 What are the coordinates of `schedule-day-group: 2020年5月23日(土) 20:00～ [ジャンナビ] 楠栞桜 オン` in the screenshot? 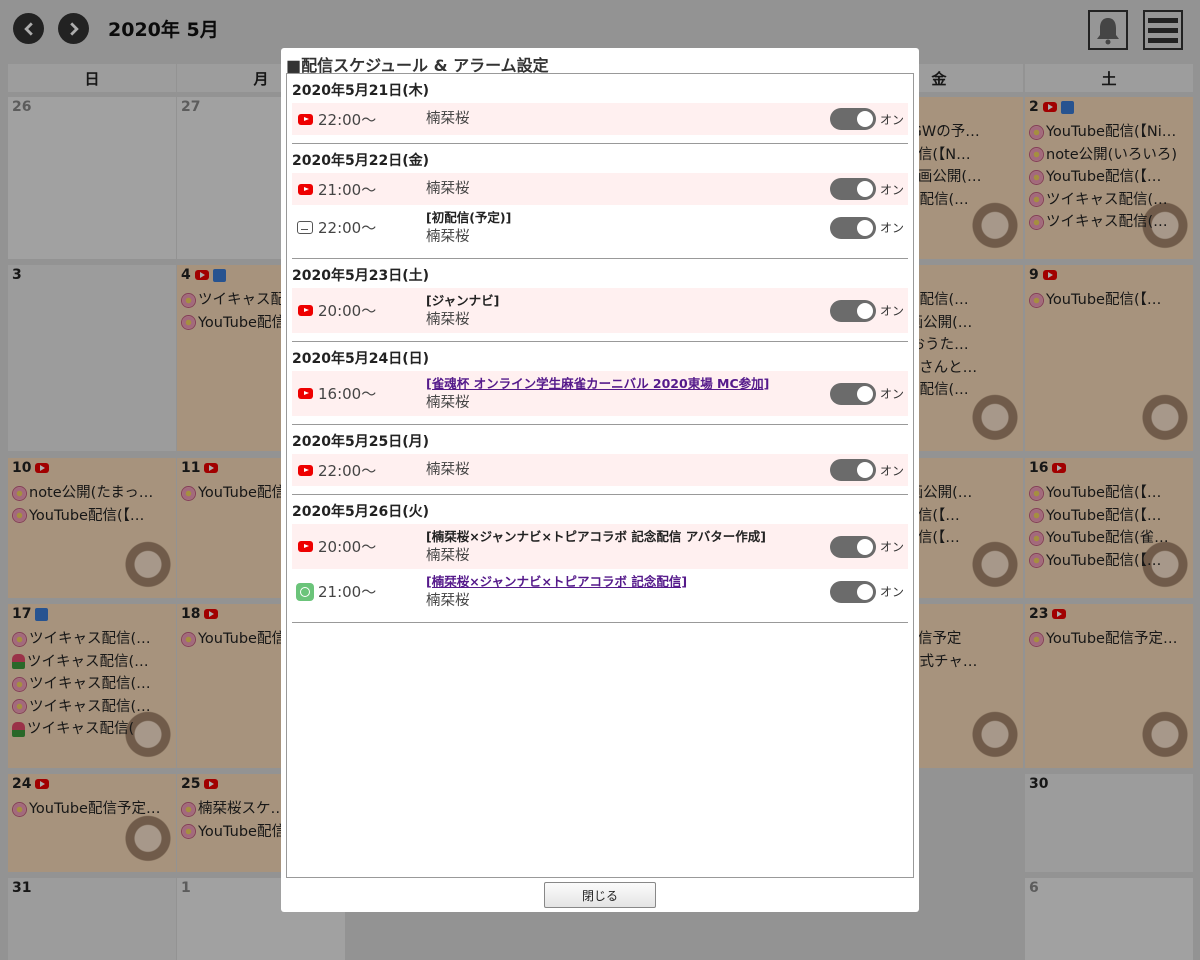 It's located at (600, 300).